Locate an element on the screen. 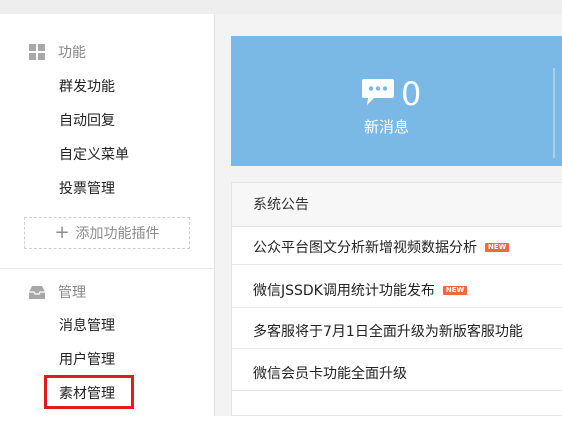  sidebar-item-message-management: 消息管理 is located at coordinates (87, 326).